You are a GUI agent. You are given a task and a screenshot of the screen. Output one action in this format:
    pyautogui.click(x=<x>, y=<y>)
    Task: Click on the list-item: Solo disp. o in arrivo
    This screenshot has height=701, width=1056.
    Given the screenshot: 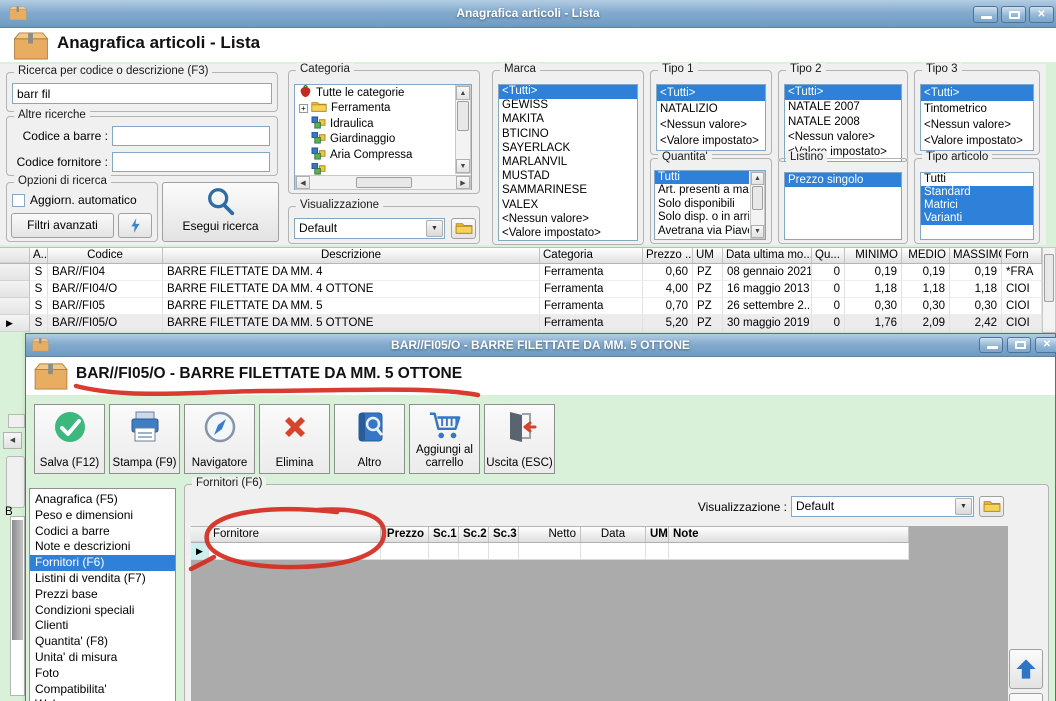 What is the action you would take?
    pyautogui.click(x=702, y=217)
    